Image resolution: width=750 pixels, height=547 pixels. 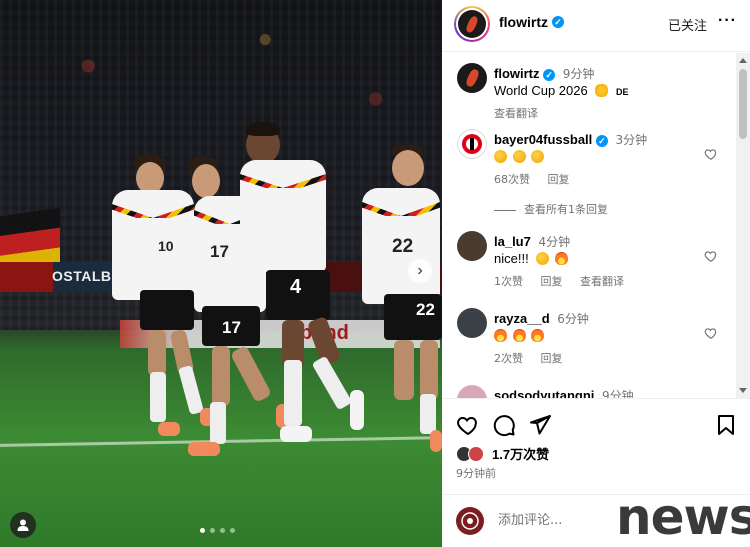 I want to click on comment-likes: 68次赞, so click(x=512, y=179).